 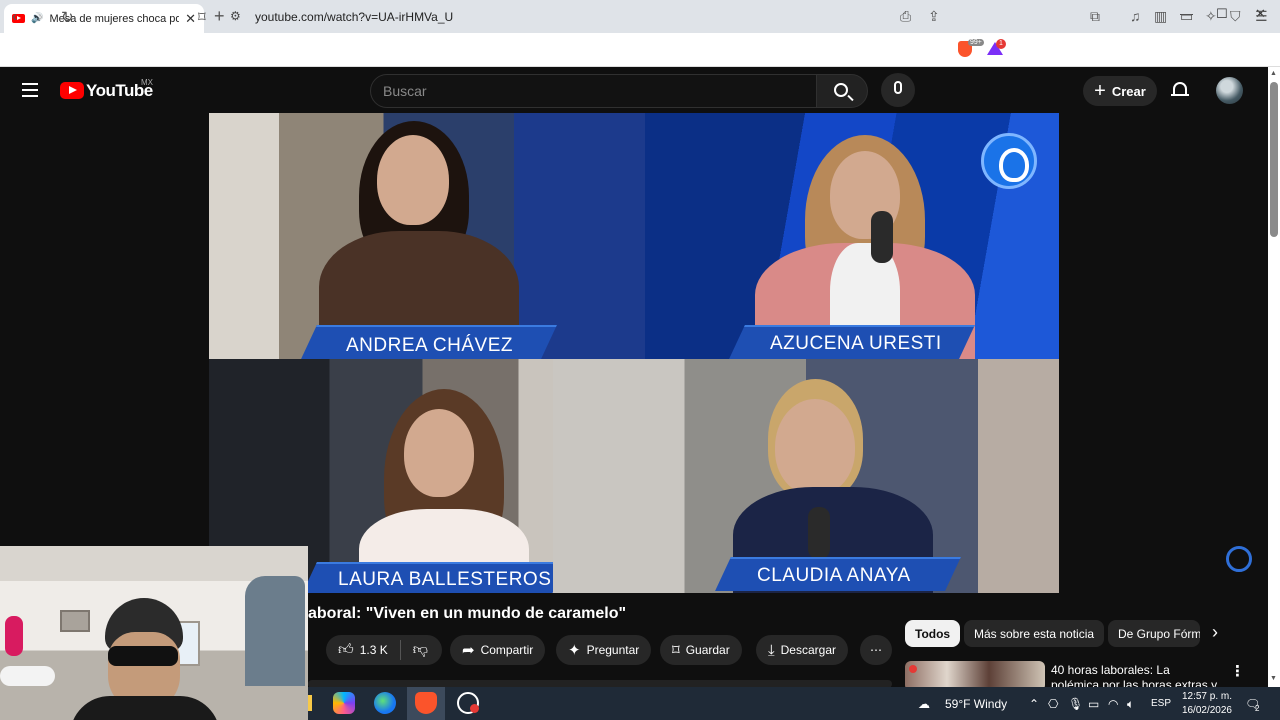 What do you see at coordinates (1001, 44) in the screenshot?
I see `rewards-badge: 1` at bounding box center [1001, 44].